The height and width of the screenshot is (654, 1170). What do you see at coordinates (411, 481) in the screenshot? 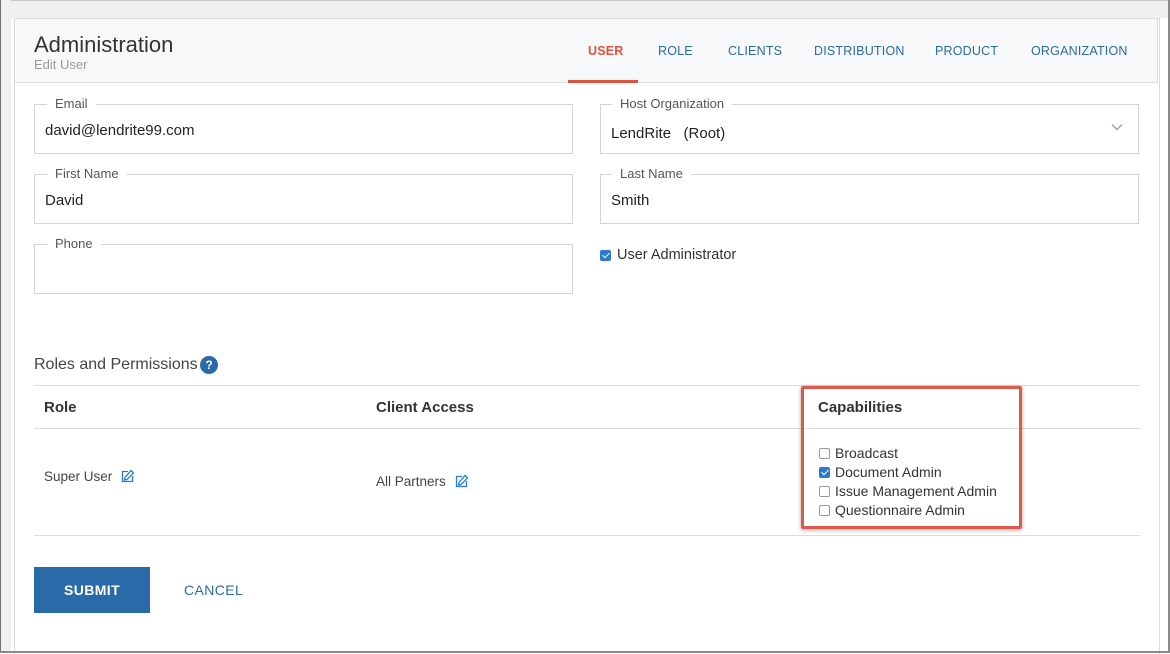
I see `client-access-cell: All Partners` at bounding box center [411, 481].